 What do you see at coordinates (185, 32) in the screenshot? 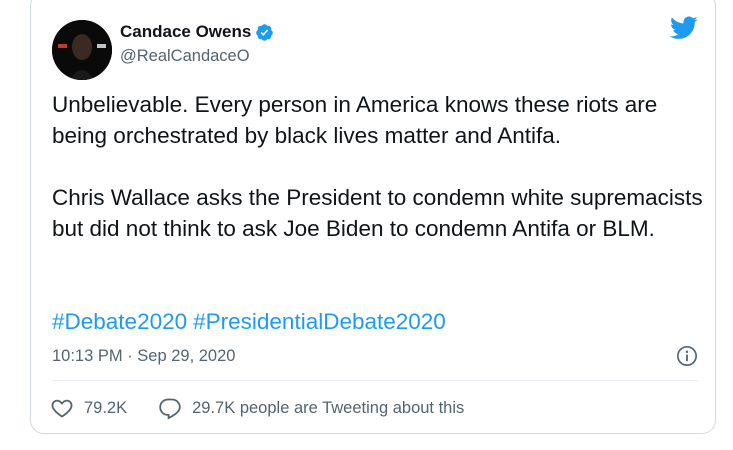
I see `author-name: Candace Owens` at bounding box center [185, 32].